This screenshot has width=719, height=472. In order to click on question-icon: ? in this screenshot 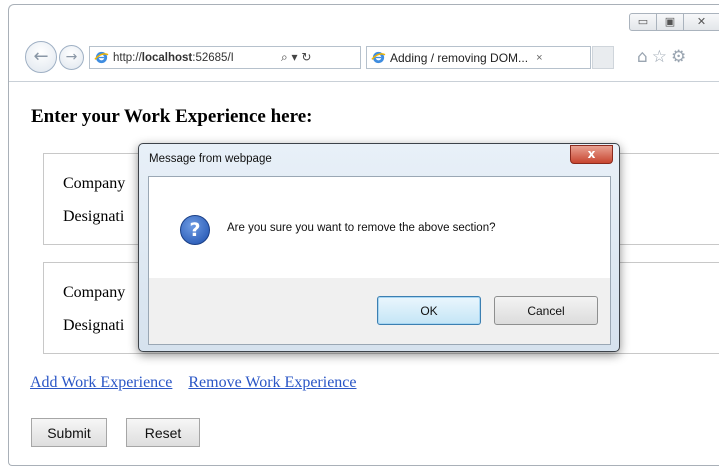, I will do `click(195, 230)`.